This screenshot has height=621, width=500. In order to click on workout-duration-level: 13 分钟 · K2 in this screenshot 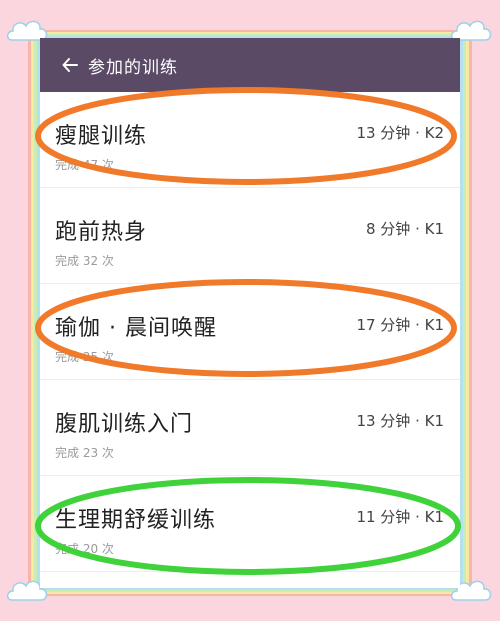, I will do `click(400, 133)`.